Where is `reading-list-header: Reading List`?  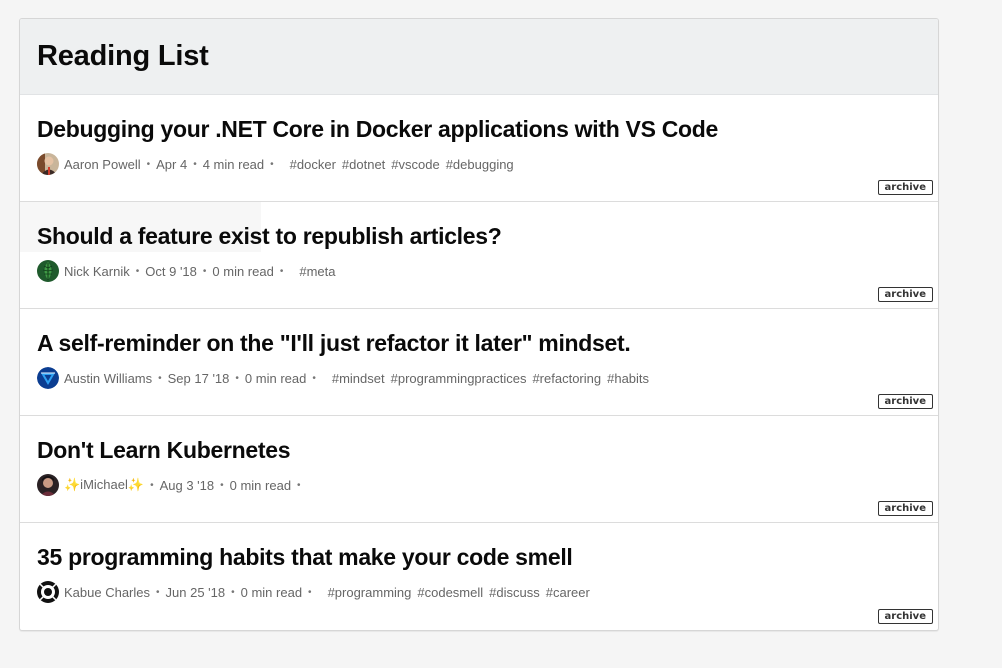 reading-list-header: Reading List is located at coordinates (479, 57).